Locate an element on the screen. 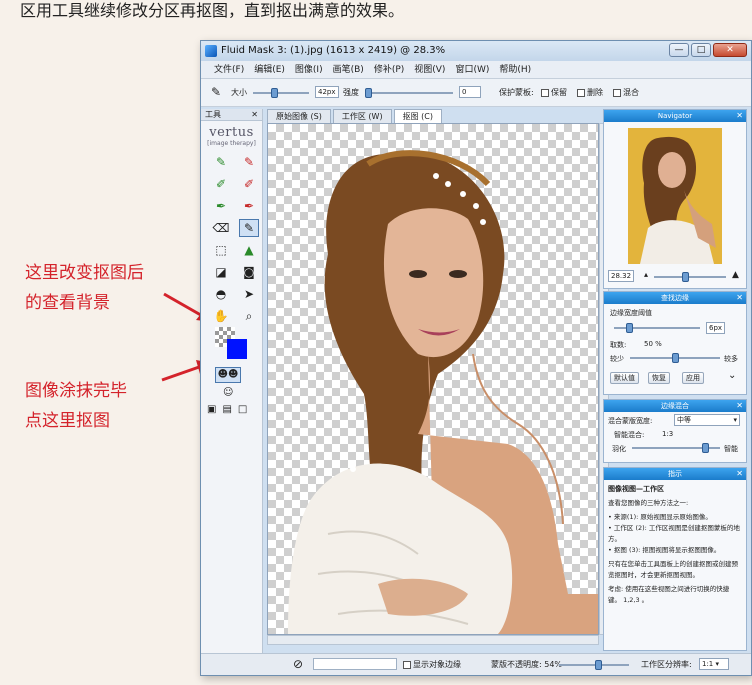 The width and height of the screenshot is (752, 685). count-value: 50 % is located at coordinates (653, 344).